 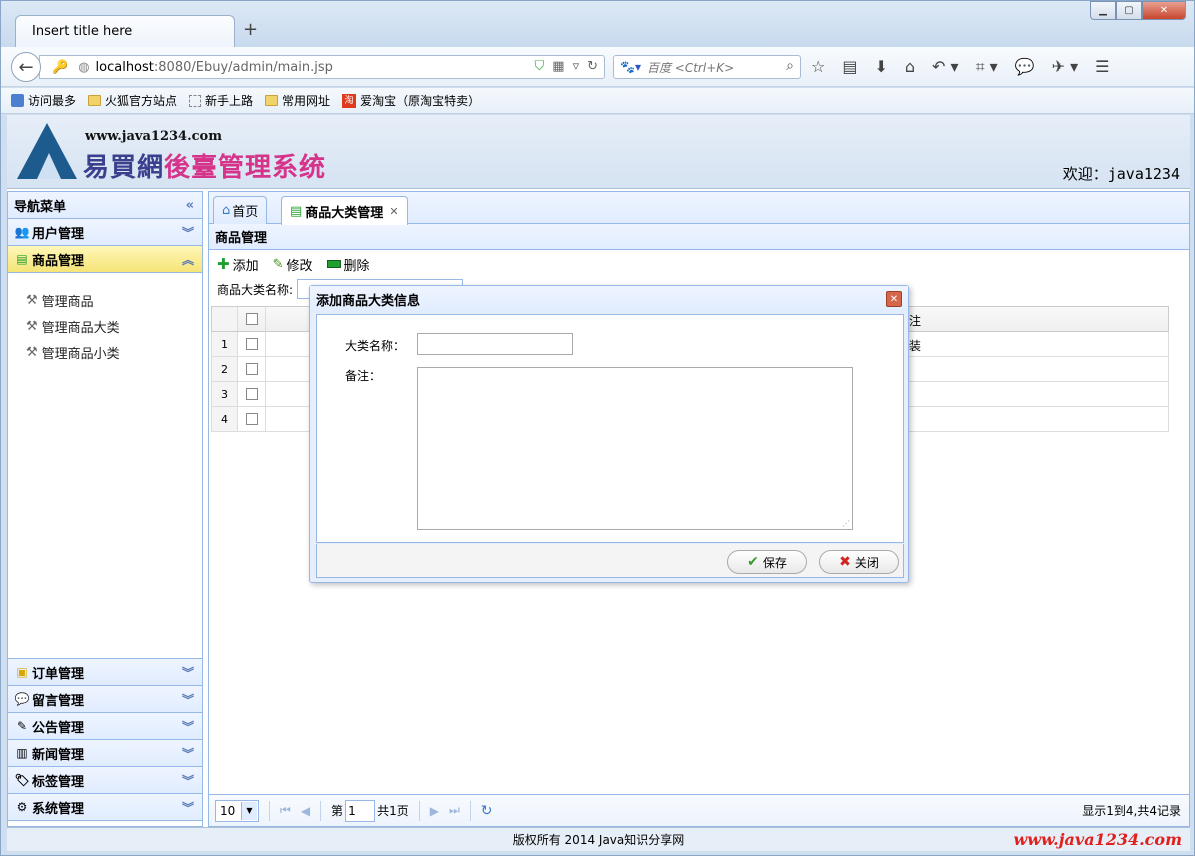 I want to click on remark-textarea: ⋰, so click(x=635, y=448).